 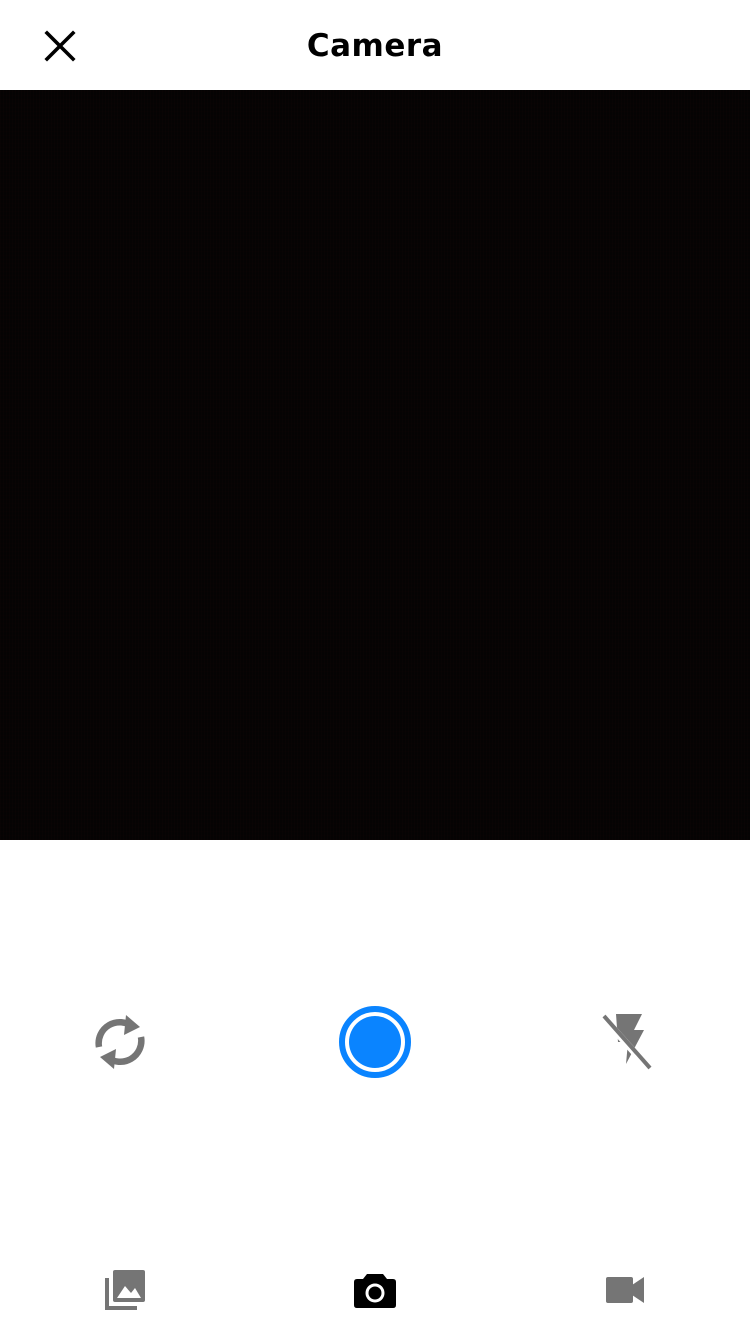 I want to click on gallery-icon, so click(x=125, y=1290).